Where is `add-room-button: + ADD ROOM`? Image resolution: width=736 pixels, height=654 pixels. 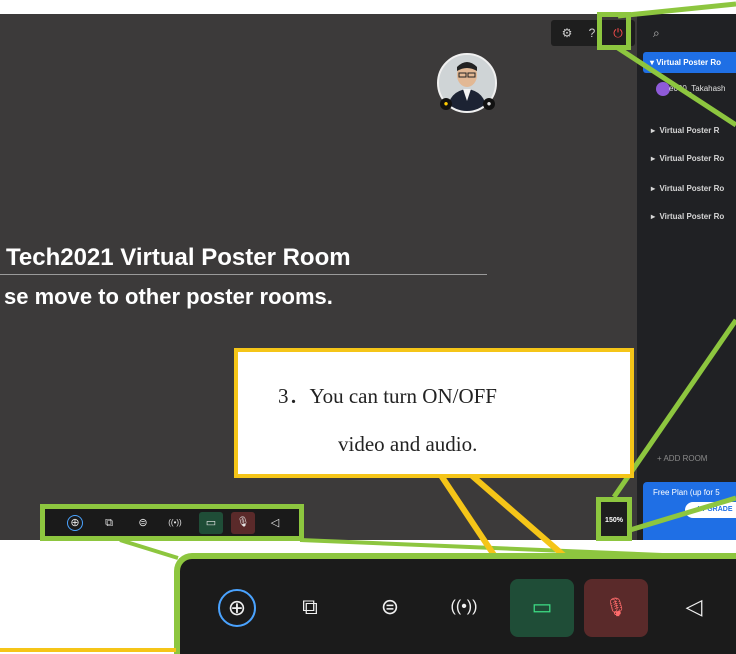
add-room-button: + ADD ROOM is located at coordinates (682, 458).